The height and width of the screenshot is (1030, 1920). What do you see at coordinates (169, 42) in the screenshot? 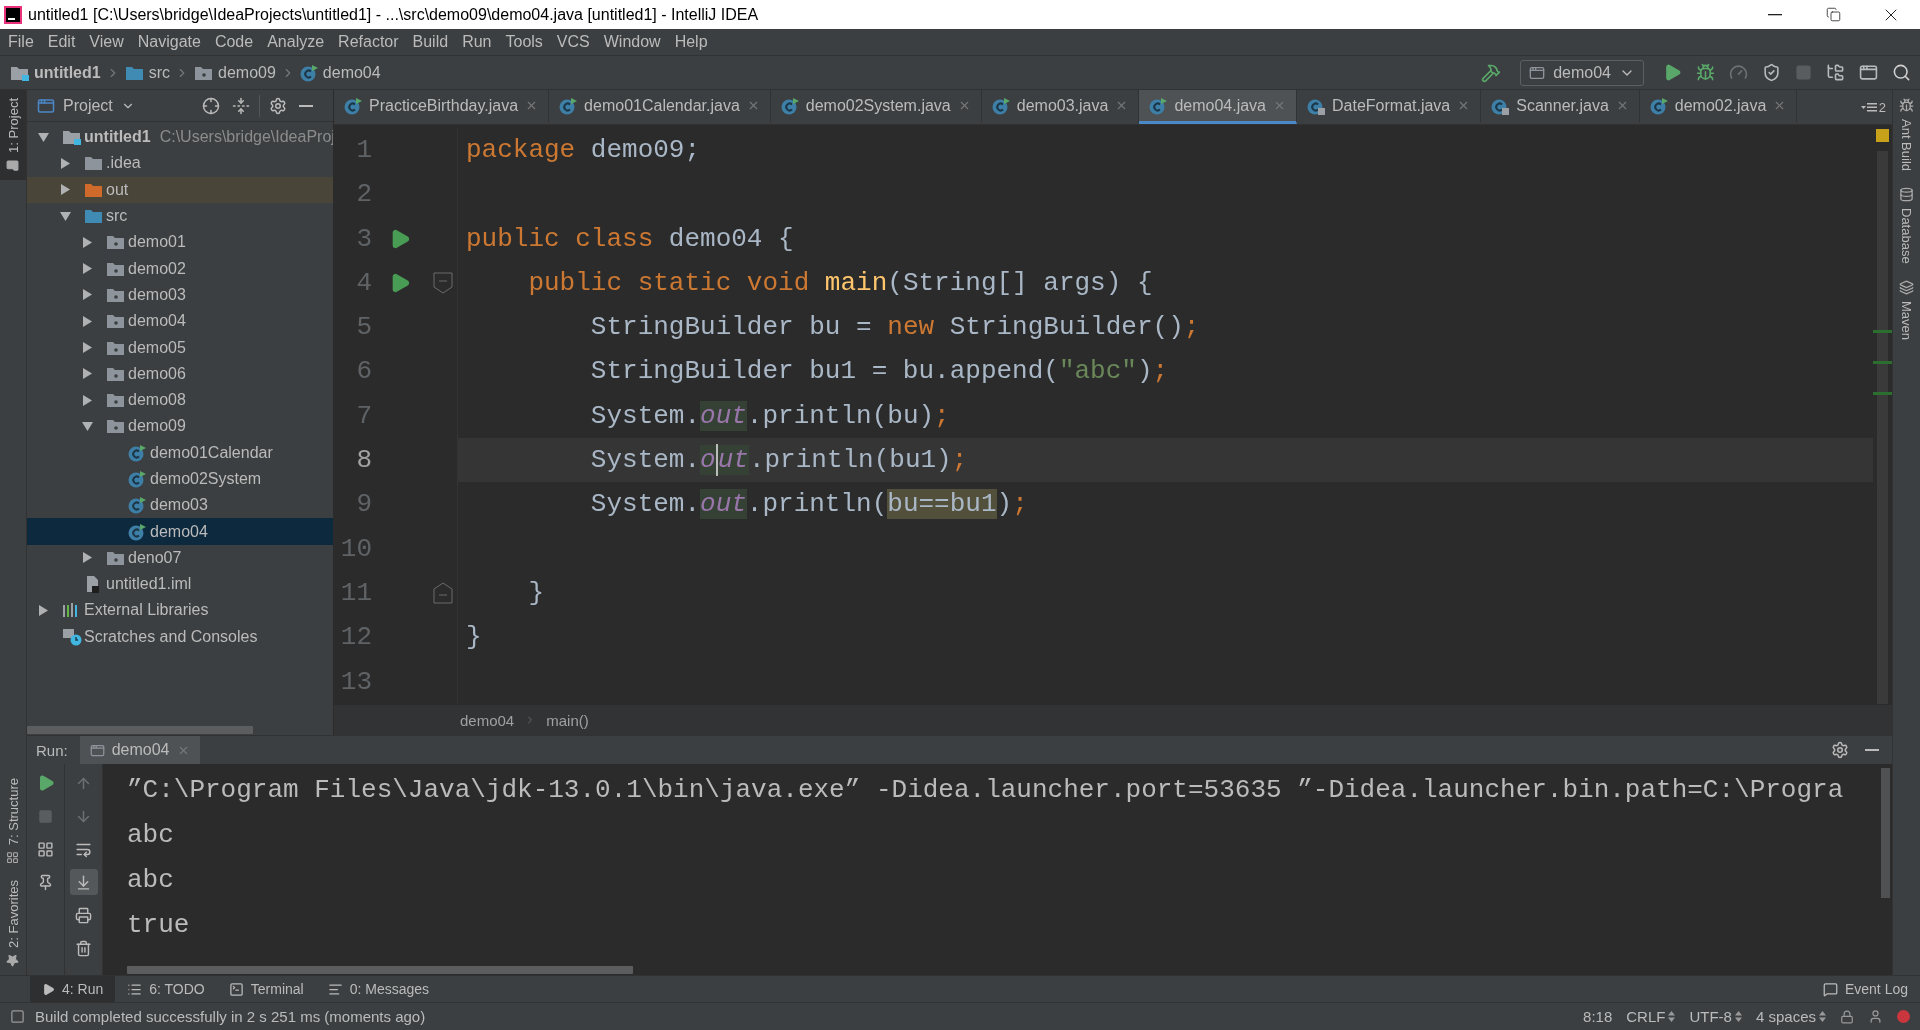
I see `menu-item: Navigate` at bounding box center [169, 42].